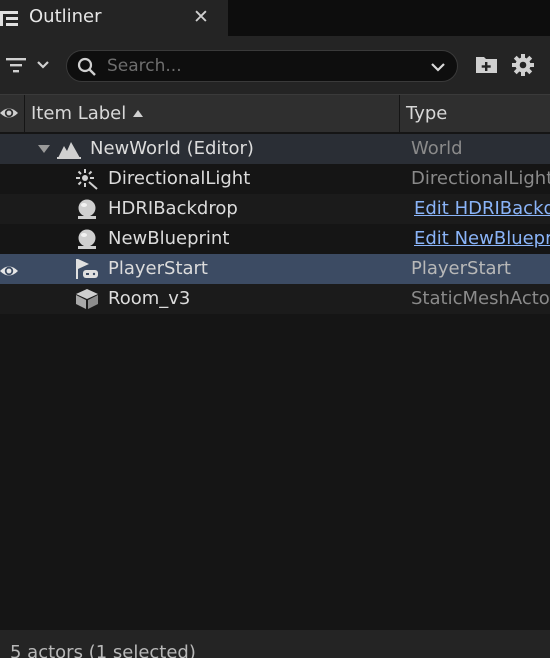 This screenshot has height=658, width=550. I want to click on filter-icon, so click(27, 65).